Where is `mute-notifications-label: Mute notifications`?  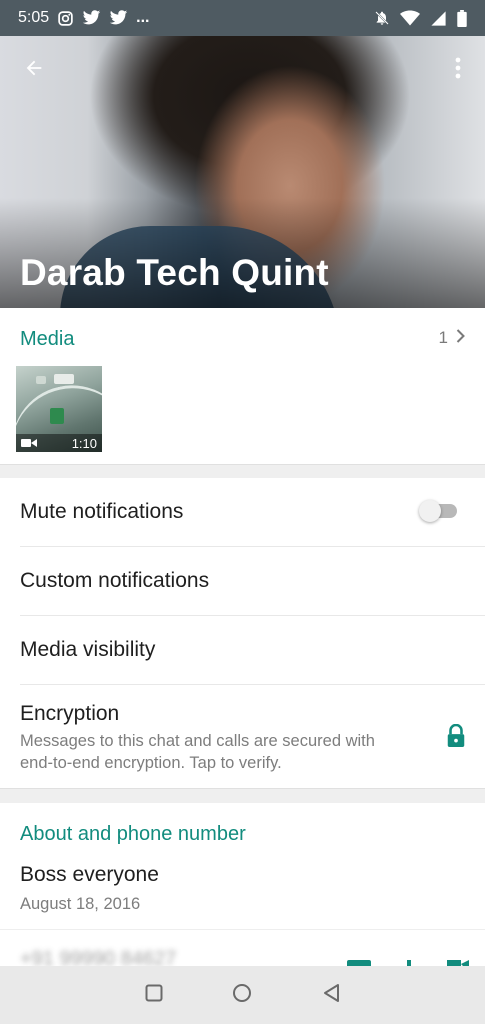 mute-notifications-label: Mute notifications is located at coordinates (102, 511).